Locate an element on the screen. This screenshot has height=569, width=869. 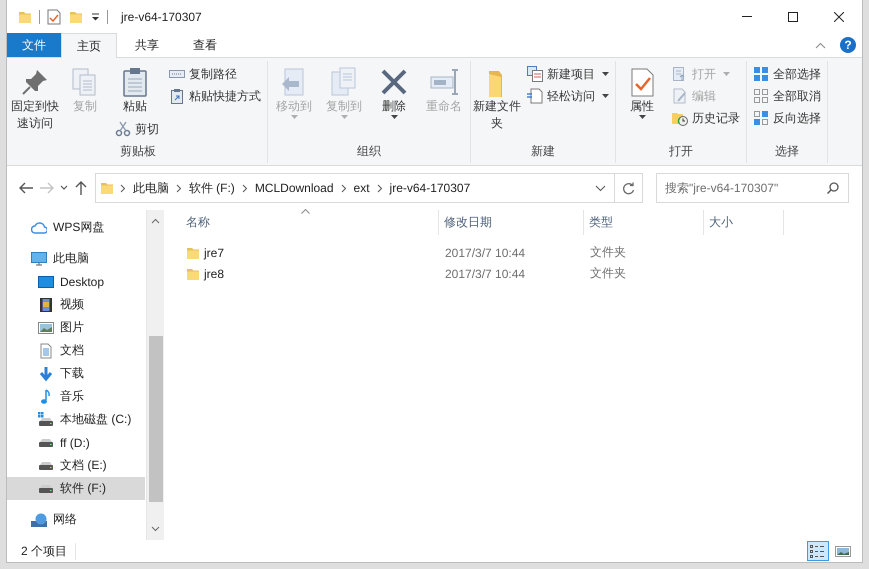
refresh-button is located at coordinates (628, 188).